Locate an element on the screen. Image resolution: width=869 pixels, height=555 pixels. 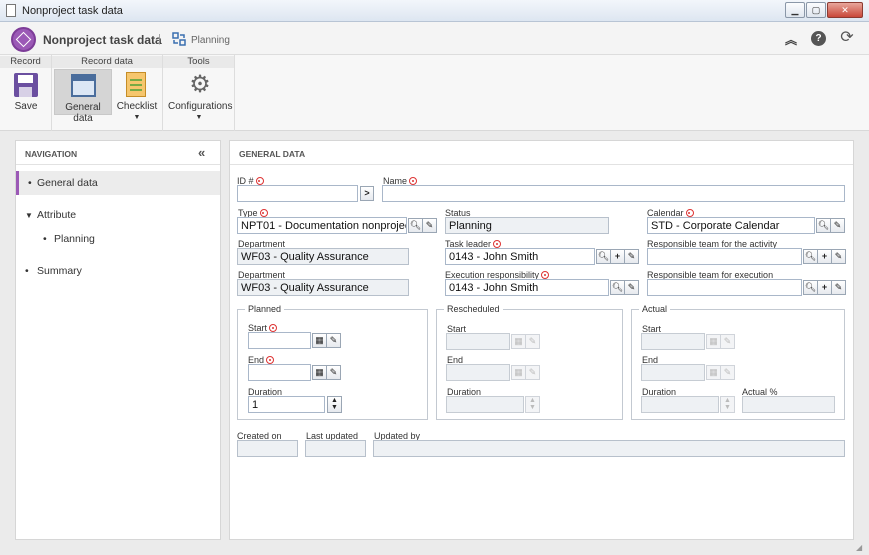
resp-team-activity-input is located at coordinates (724, 256).